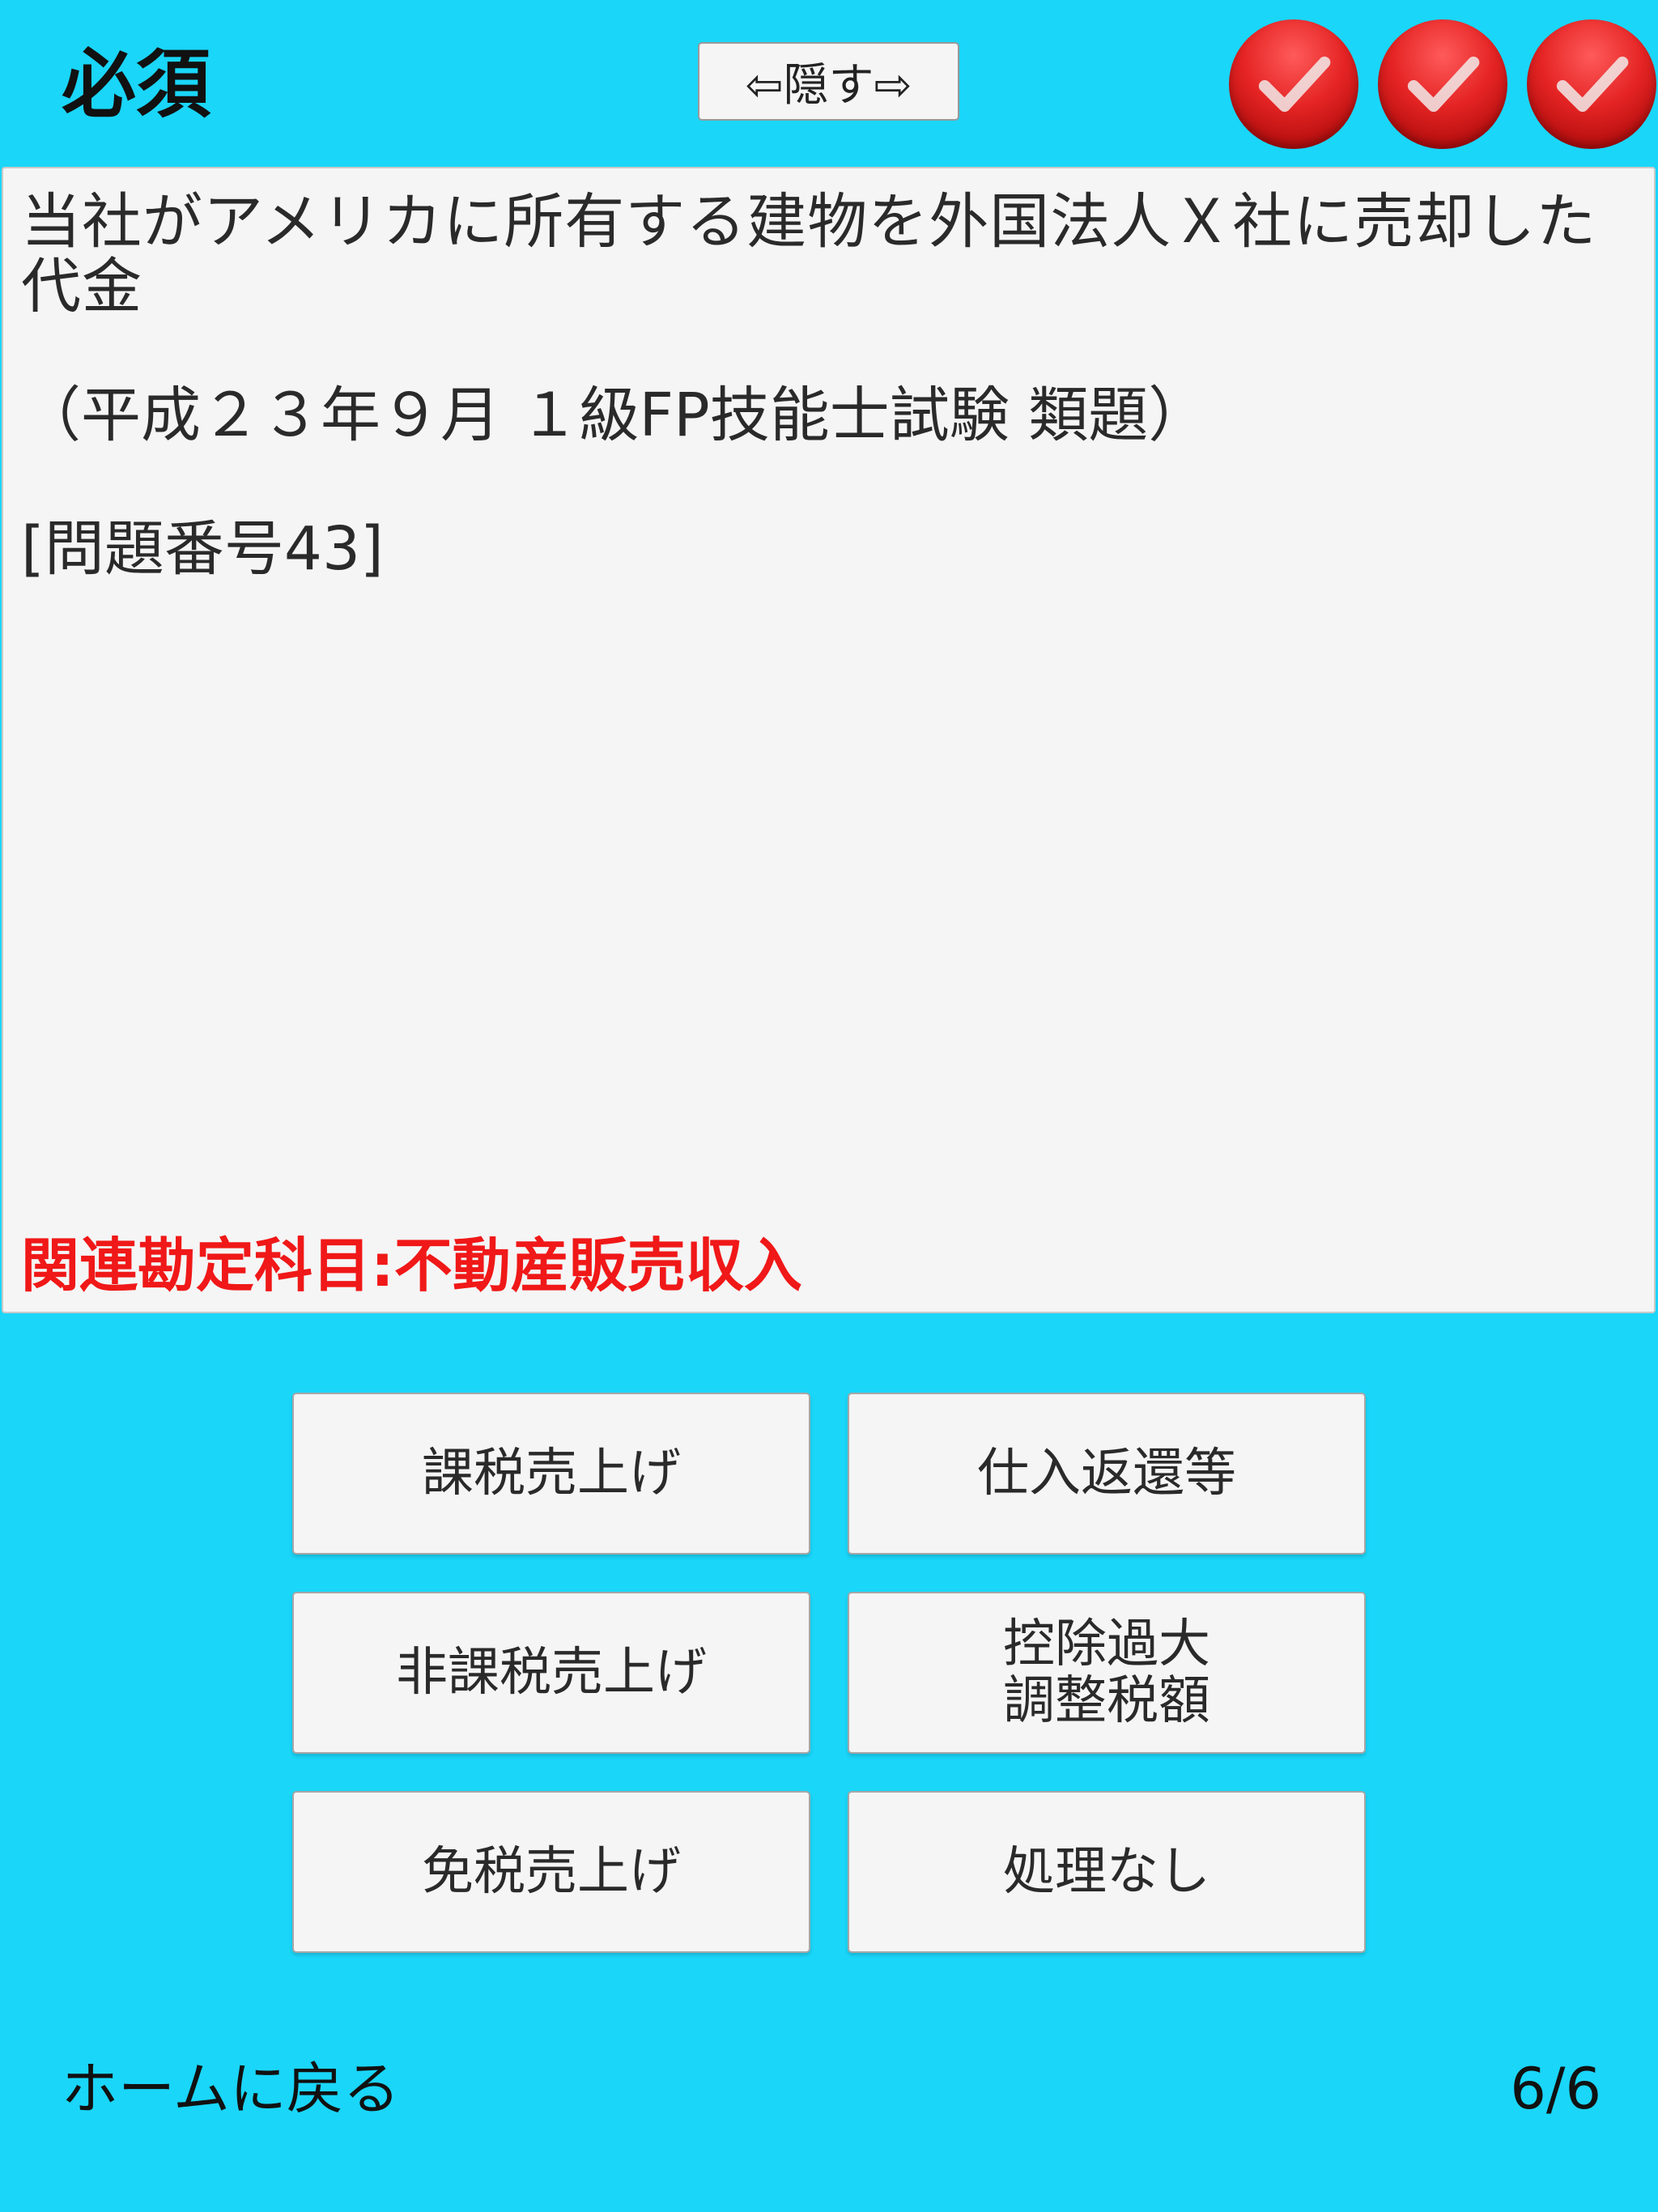 This screenshot has width=1658, height=2212. I want to click on problem-number: [問題番号43], so click(202, 549).